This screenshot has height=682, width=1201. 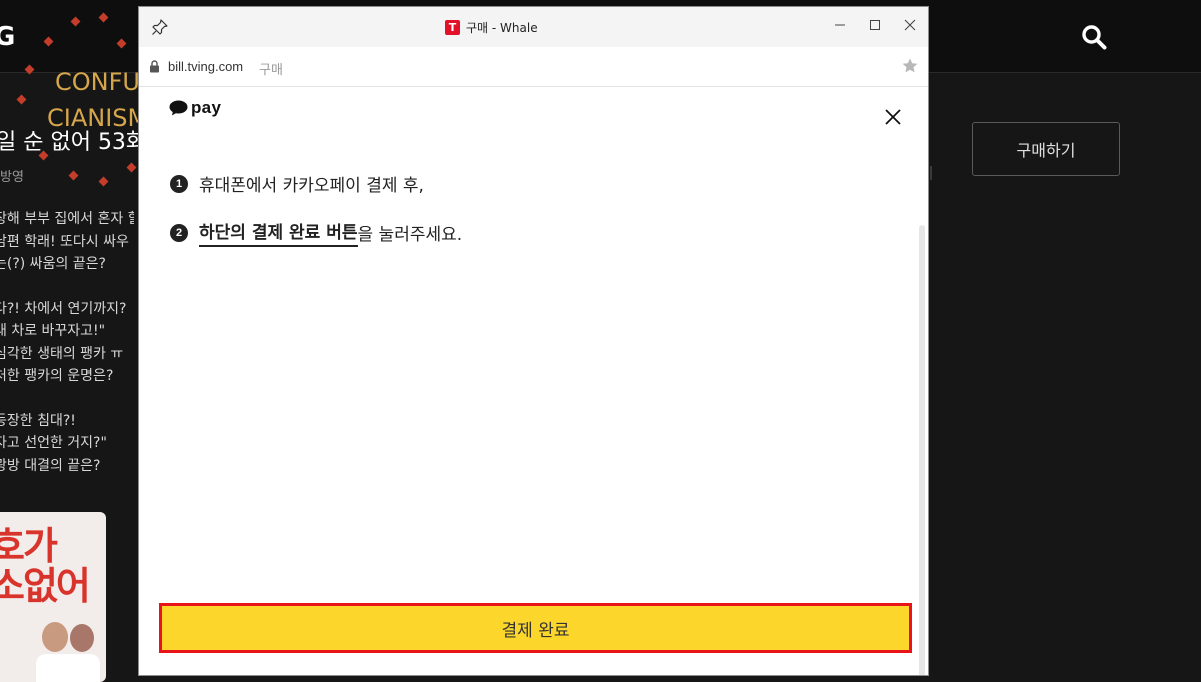 What do you see at coordinates (179, 183) in the screenshot?
I see `step-number: 1` at bounding box center [179, 183].